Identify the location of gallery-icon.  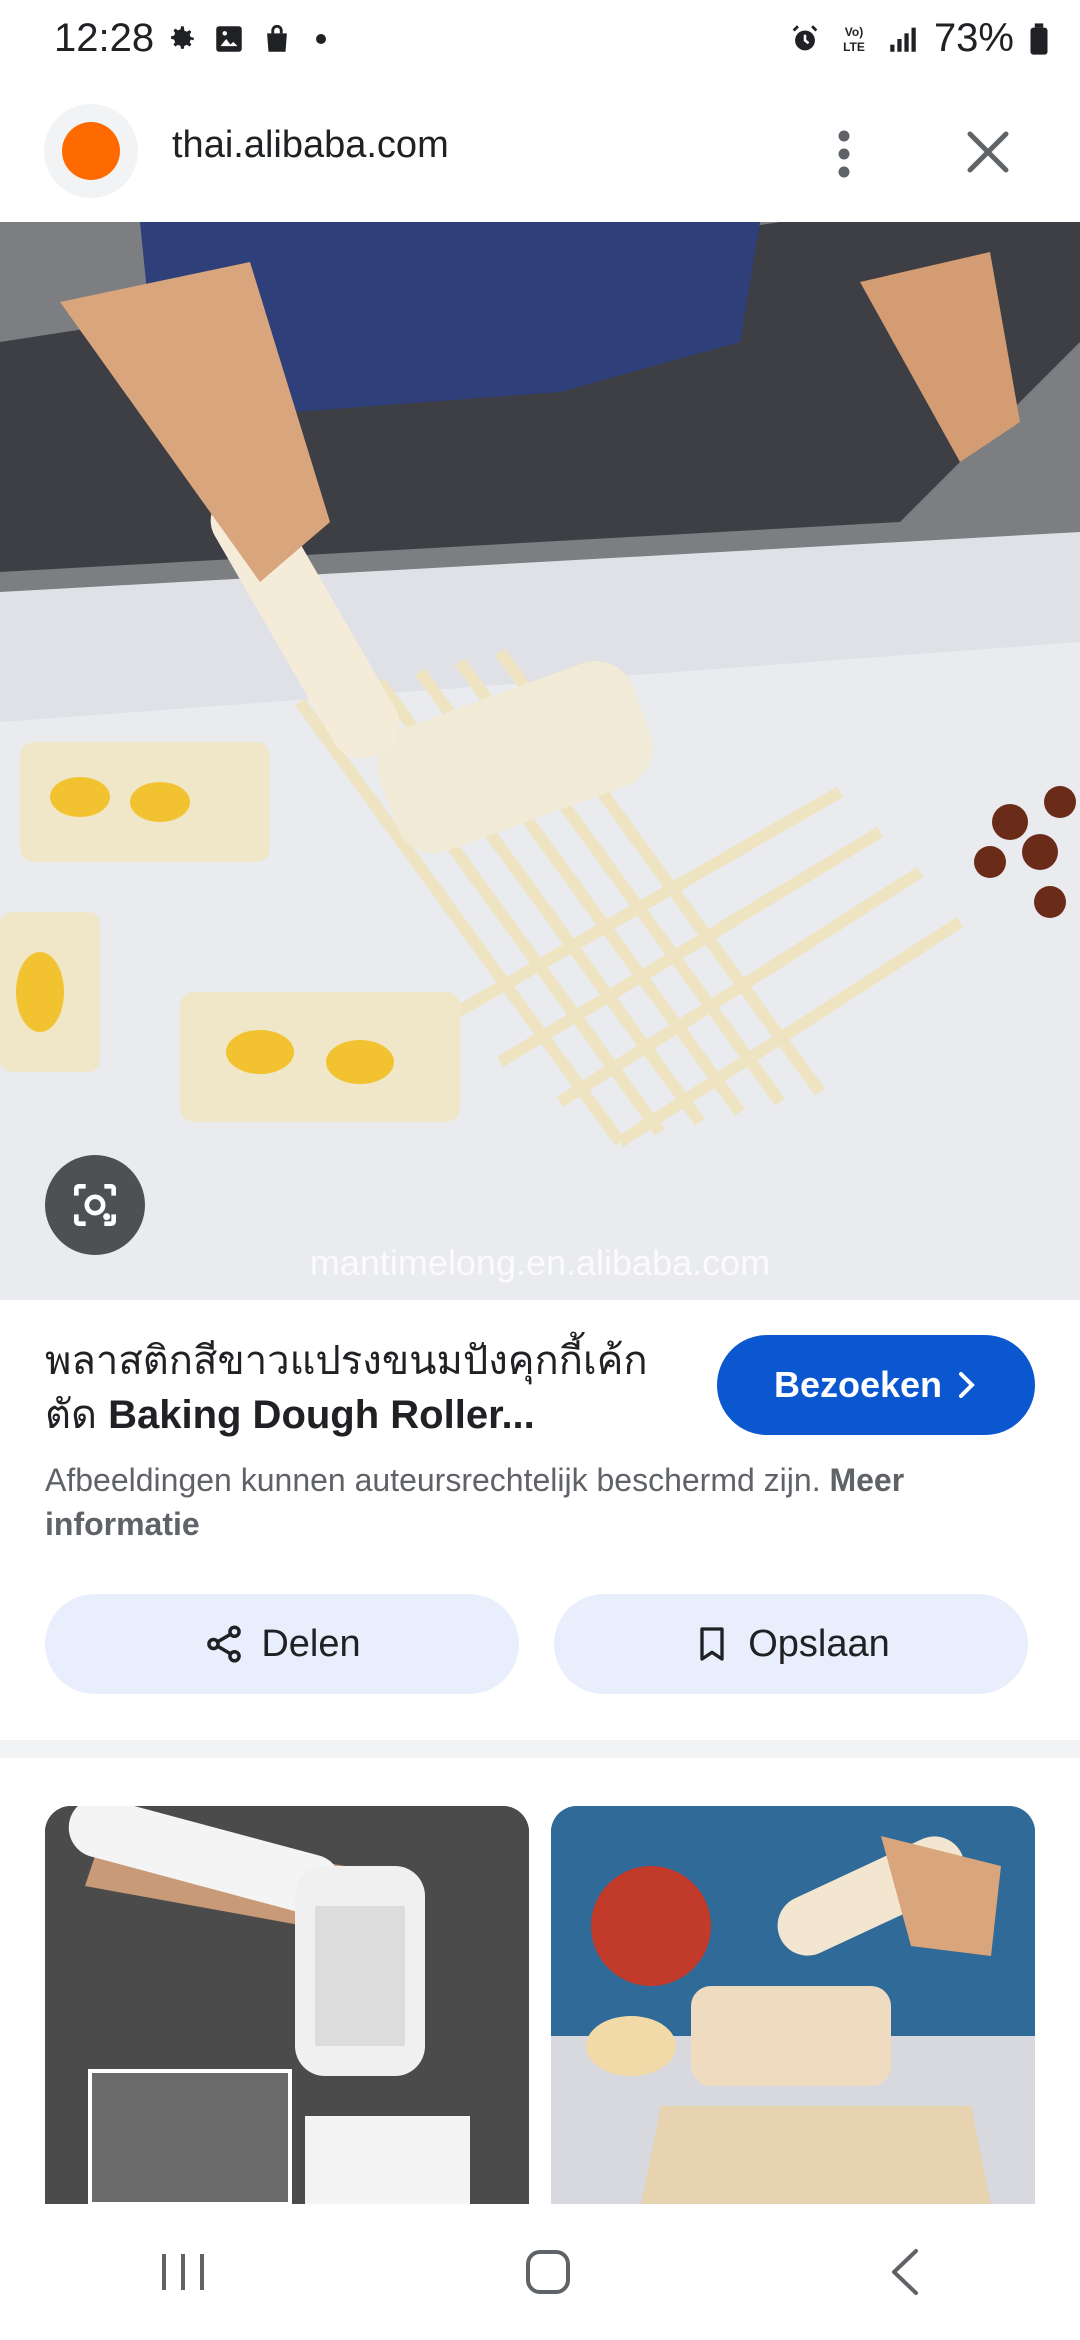
(229, 39).